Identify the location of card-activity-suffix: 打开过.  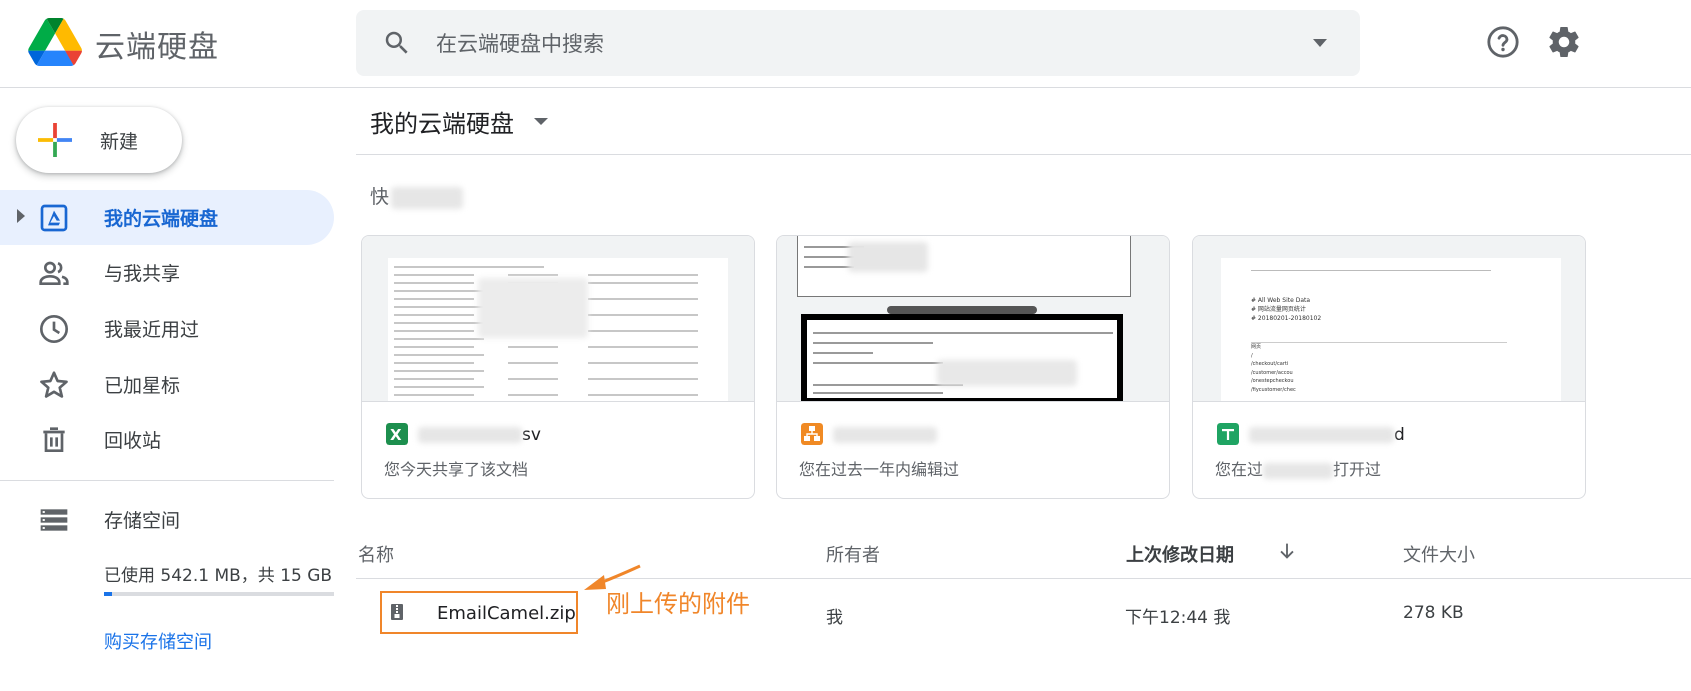
(1357, 469).